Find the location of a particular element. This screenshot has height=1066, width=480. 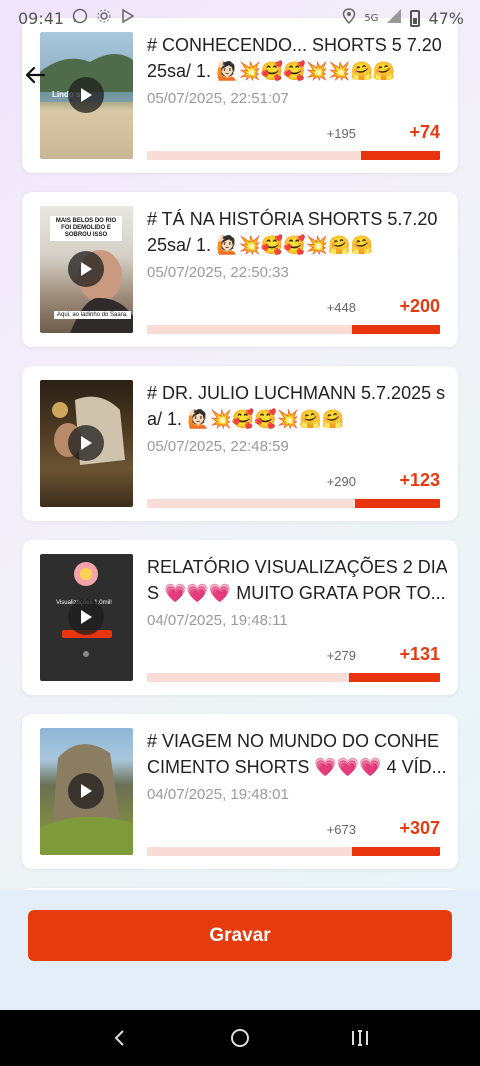

views-delta: +448 is located at coordinates (341, 307).